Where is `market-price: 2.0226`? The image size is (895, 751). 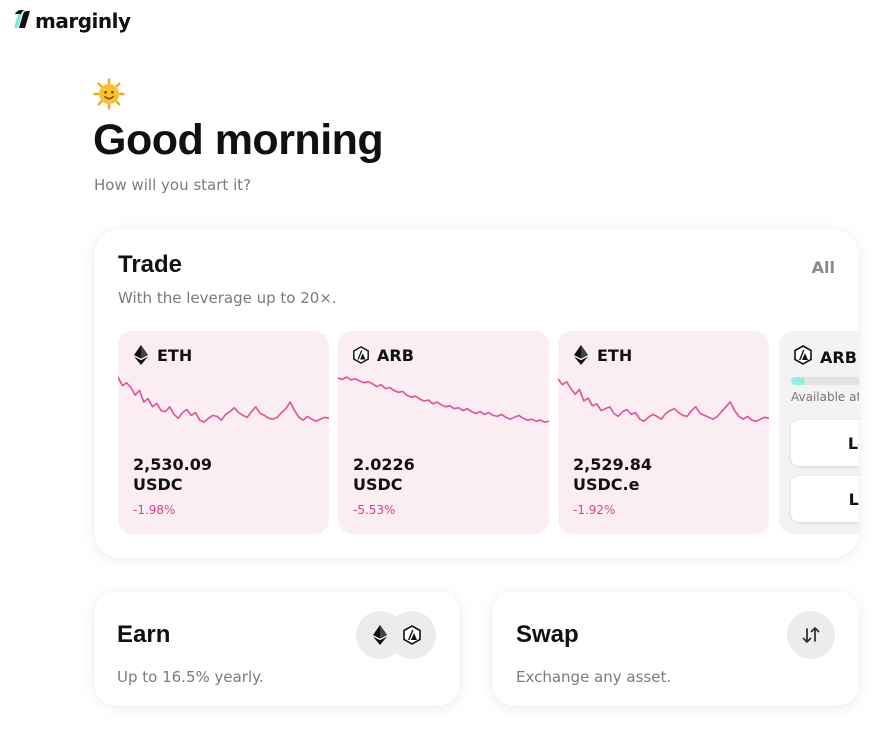 market-price: 2.0226 is located at coordinates (384, 464).